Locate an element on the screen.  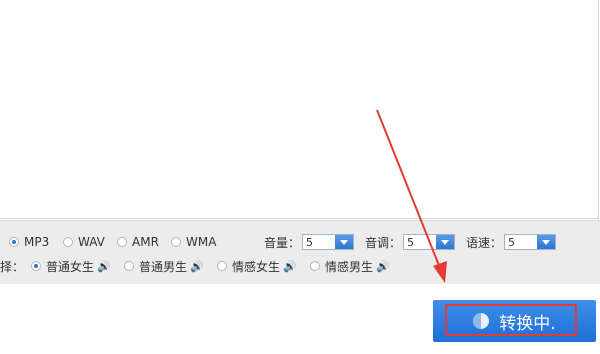
convert-button: 转换中. is located at coordinates (514, 321).